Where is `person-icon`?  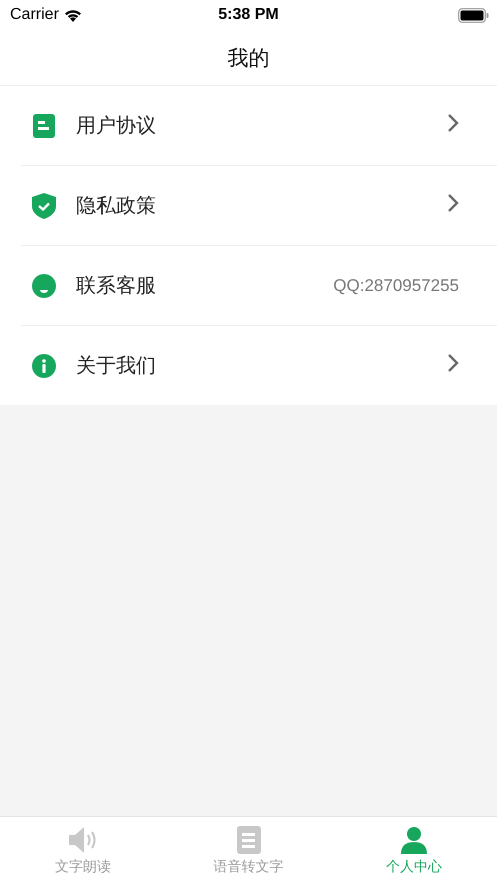
person-icon is located at coordinates (414, 840).